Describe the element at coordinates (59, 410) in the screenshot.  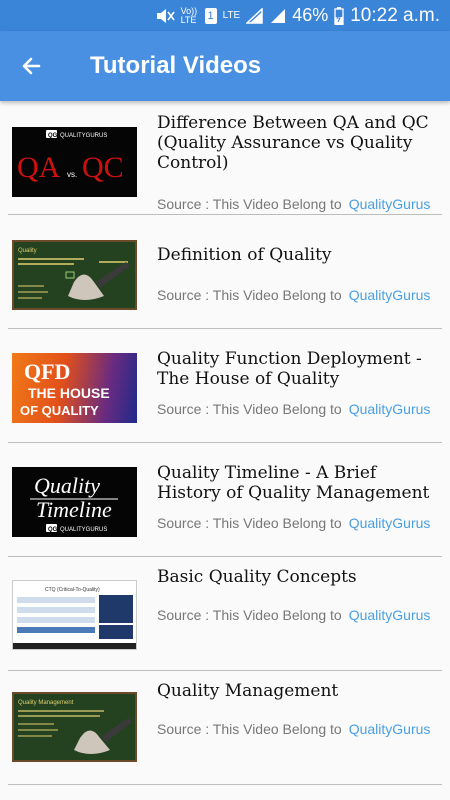
I see `svg-text: OF QUALITY` at that location.